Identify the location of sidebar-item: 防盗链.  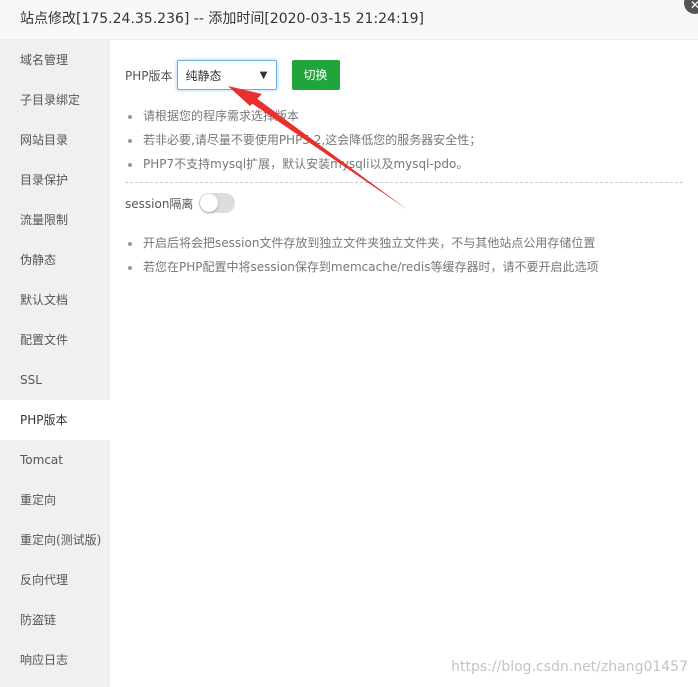
(55, 620).